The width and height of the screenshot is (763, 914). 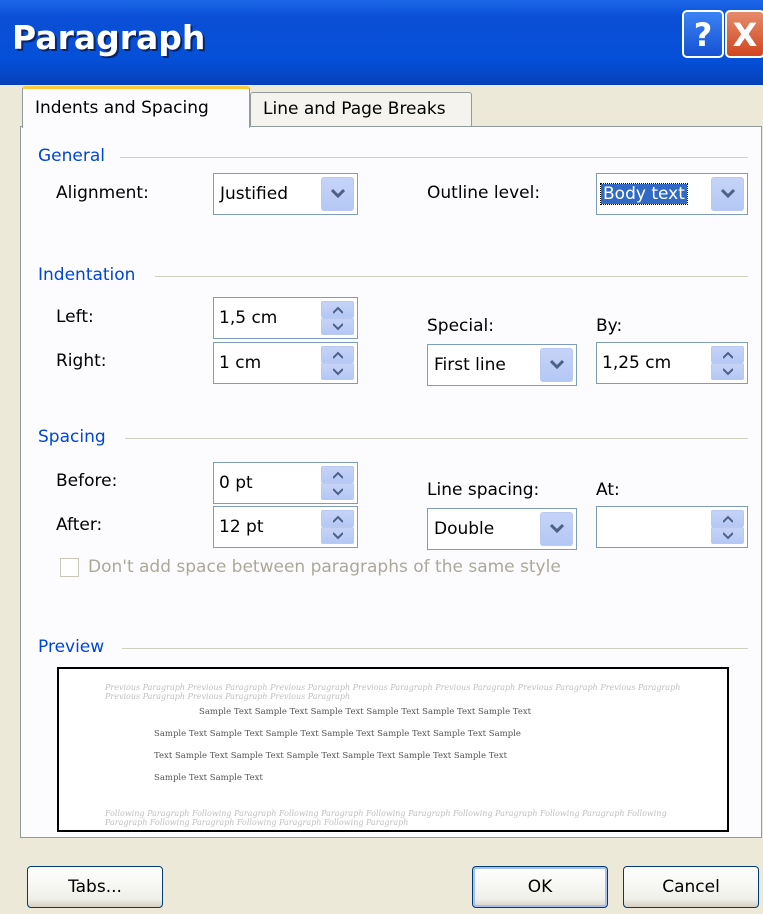 What do you see at coordinates (483, 490) in the screenshot?
I see `line-spacing-label: Line spacing:` at bounding box center [483, 490].